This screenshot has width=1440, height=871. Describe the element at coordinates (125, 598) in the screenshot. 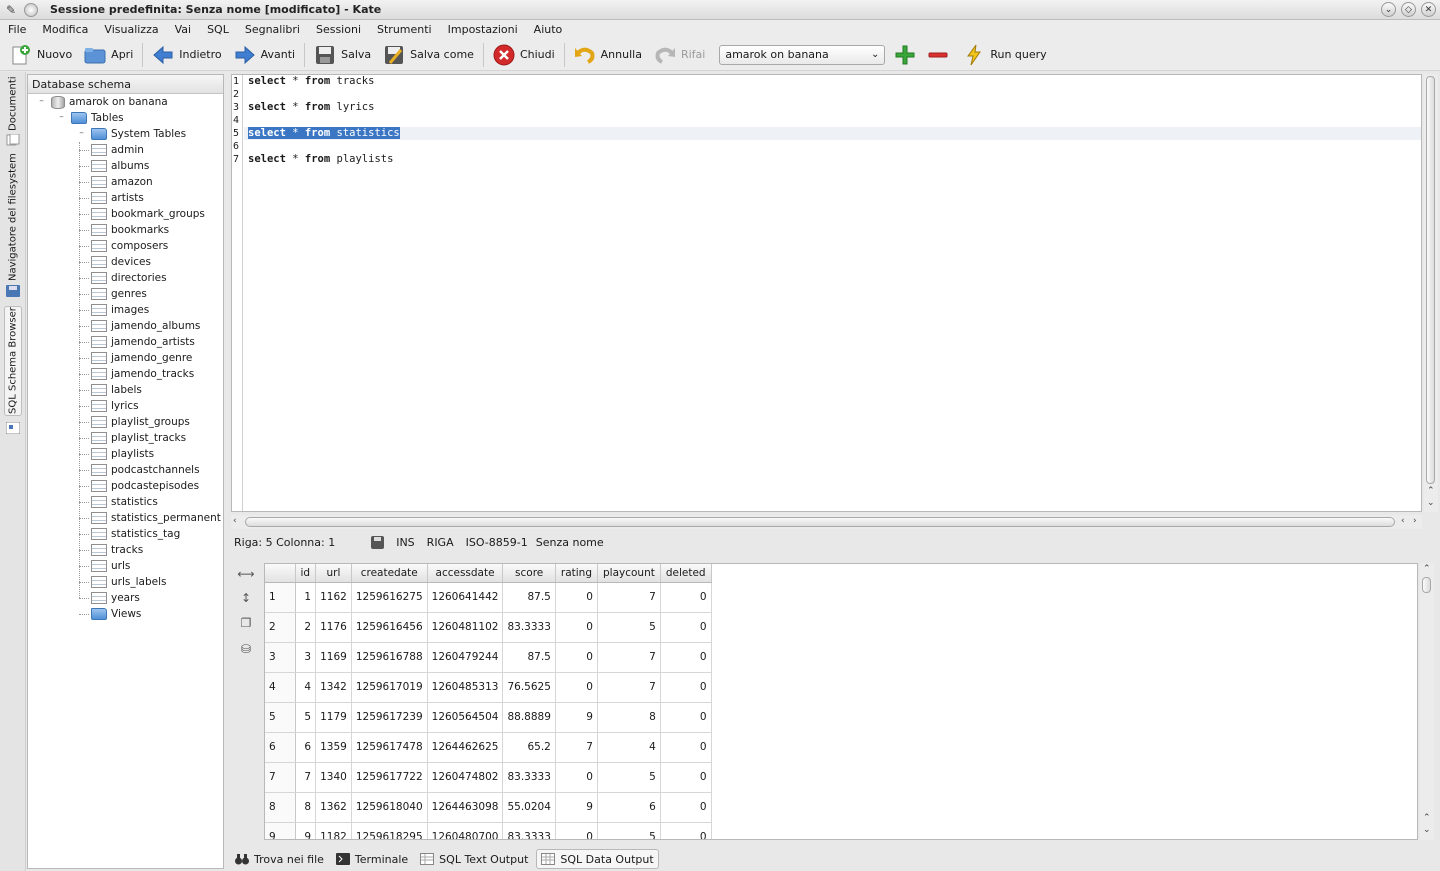

I see `tree-table-years: years` at that location.